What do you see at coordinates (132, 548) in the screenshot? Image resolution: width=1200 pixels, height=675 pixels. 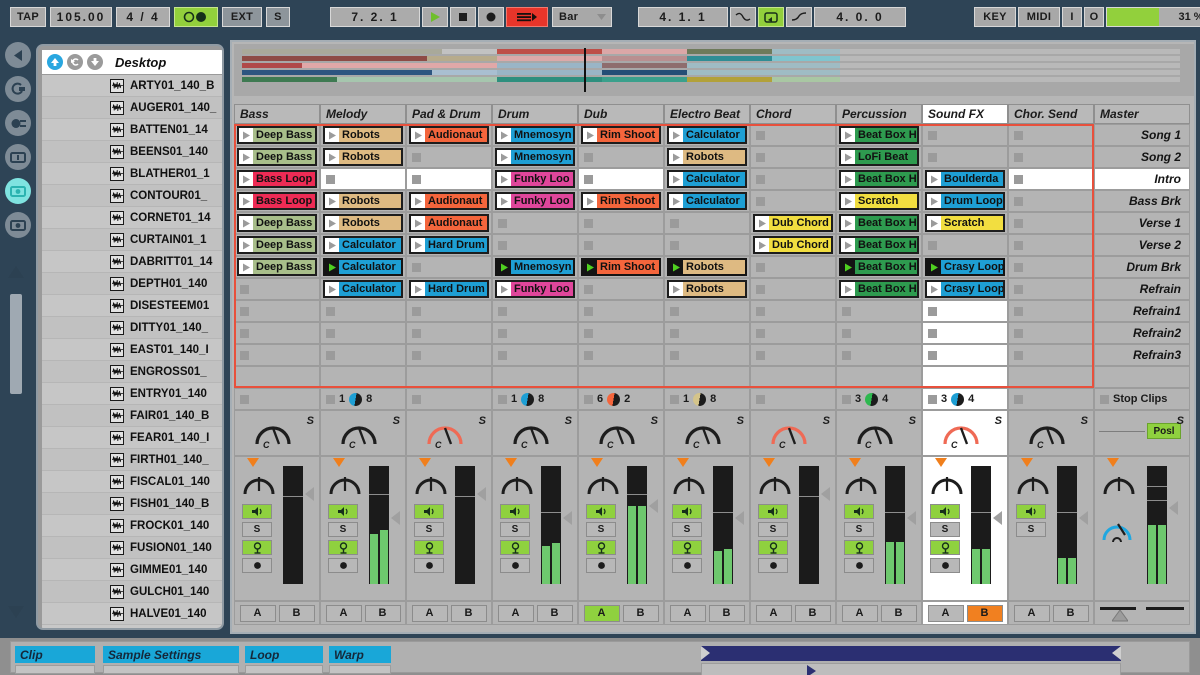 I see `list-item: FUSION01_140` at bounding box center [132, 548].